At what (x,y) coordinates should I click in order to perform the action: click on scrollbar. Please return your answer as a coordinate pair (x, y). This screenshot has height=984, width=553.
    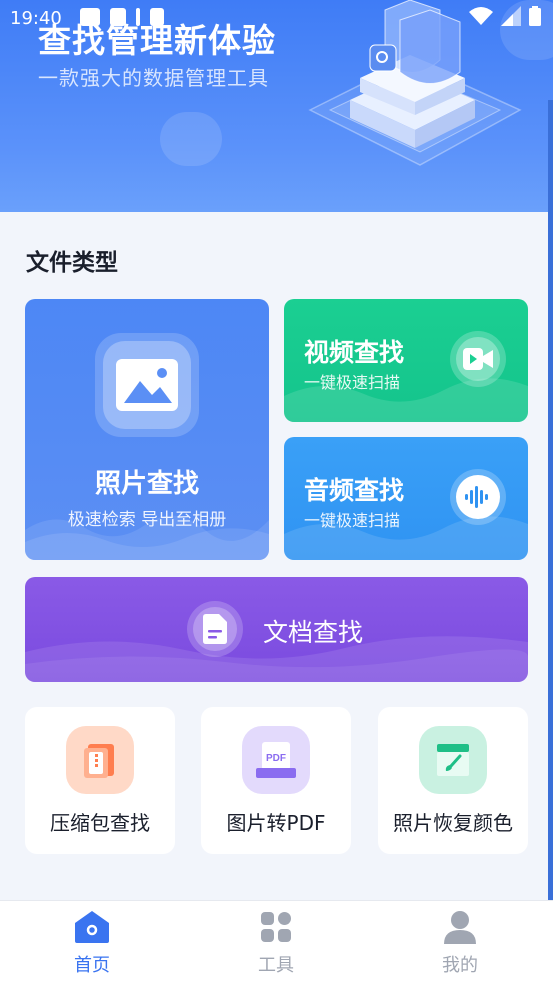
    Looking at the image, I should click on (550, 500).